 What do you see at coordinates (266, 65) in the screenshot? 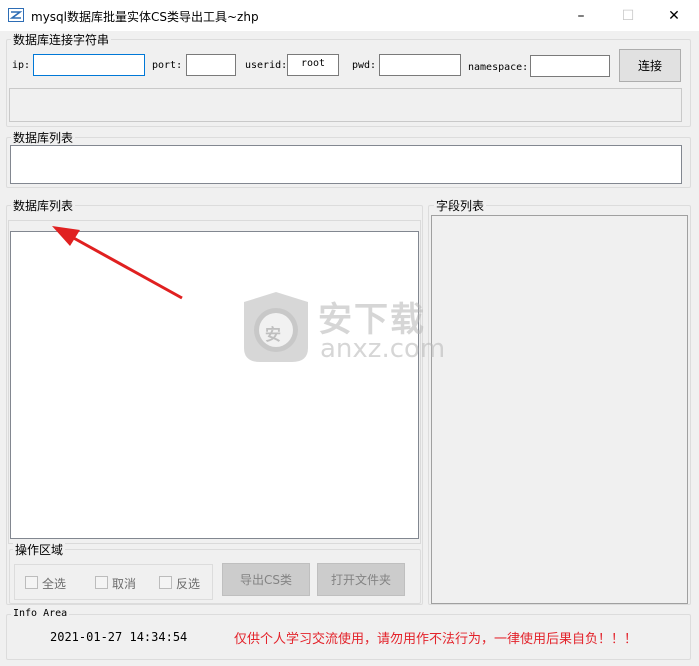
I see `userid-label: userid:` at bounding box center [266, 65].